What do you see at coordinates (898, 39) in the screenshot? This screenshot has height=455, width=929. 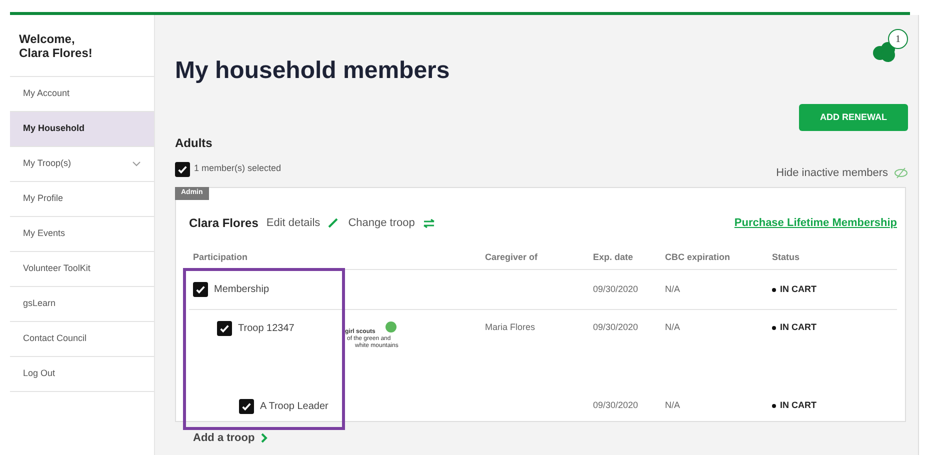 I see `count-badge: 1` at bounding box center [898, 39].